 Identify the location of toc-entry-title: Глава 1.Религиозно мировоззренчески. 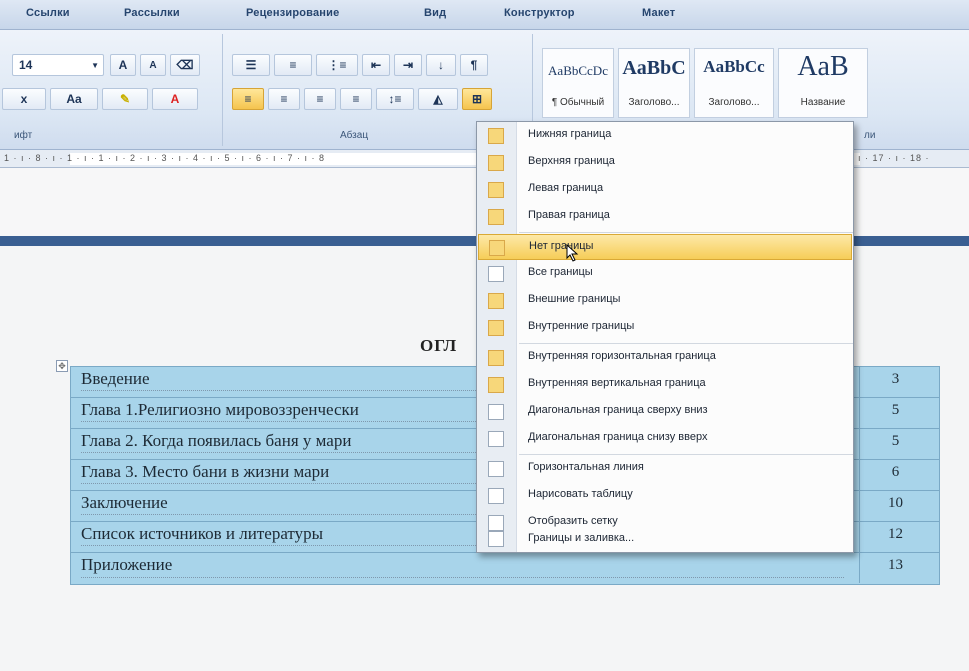
(220, 409).